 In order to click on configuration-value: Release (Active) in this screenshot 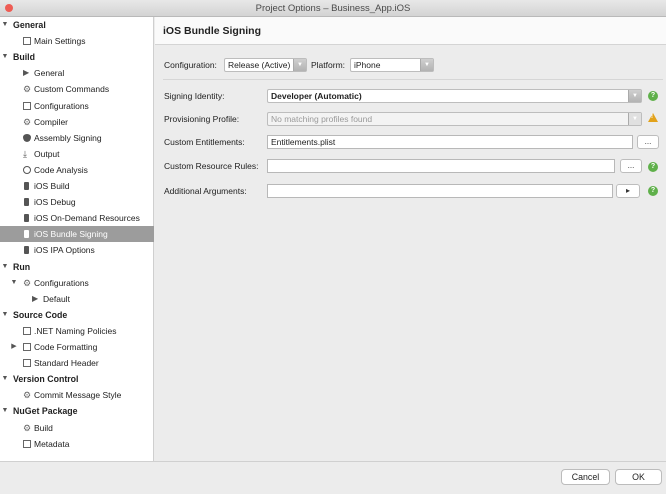, I will do `click(259, 65)`.